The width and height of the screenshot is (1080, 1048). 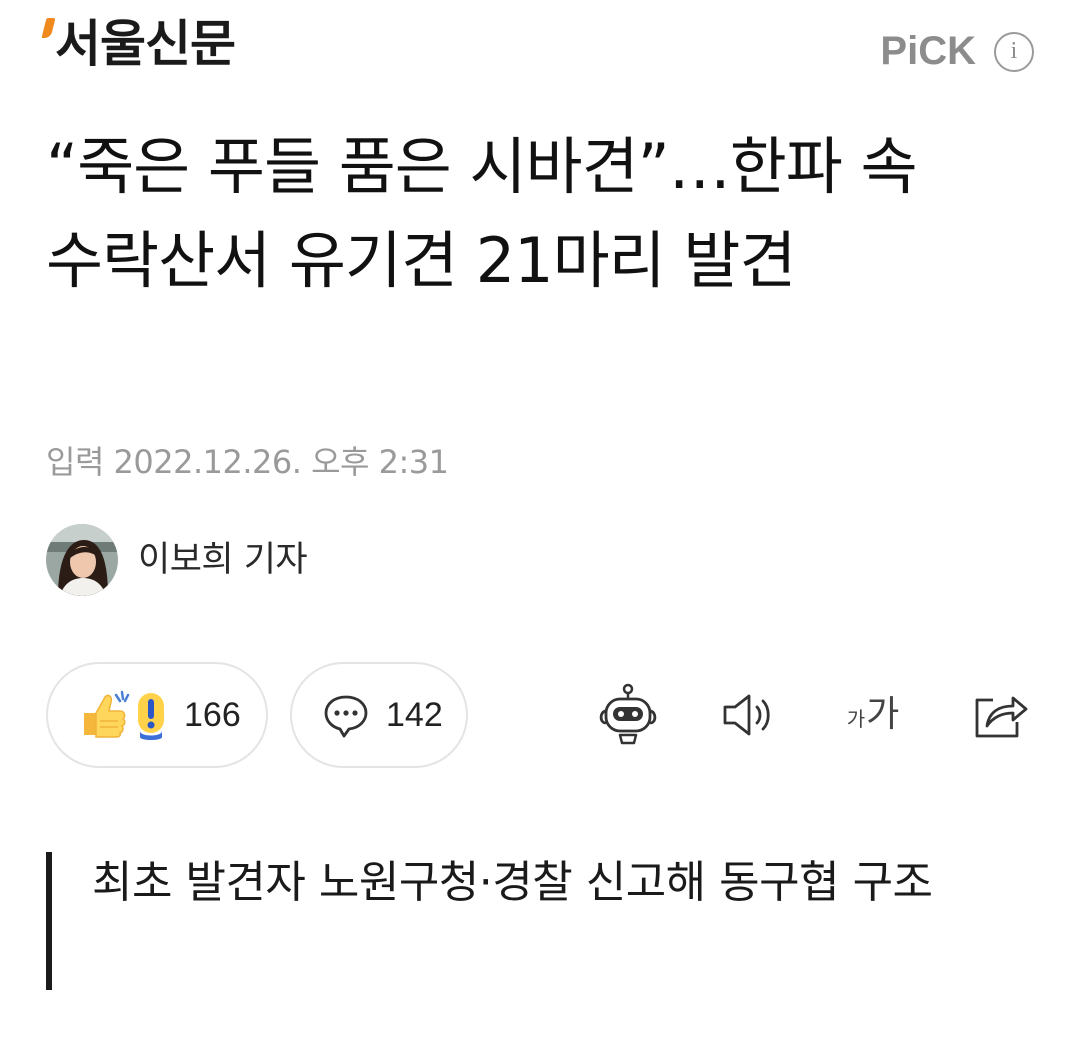 I want to click on font-size-icon: 가 가, so click(x=873, y=715).